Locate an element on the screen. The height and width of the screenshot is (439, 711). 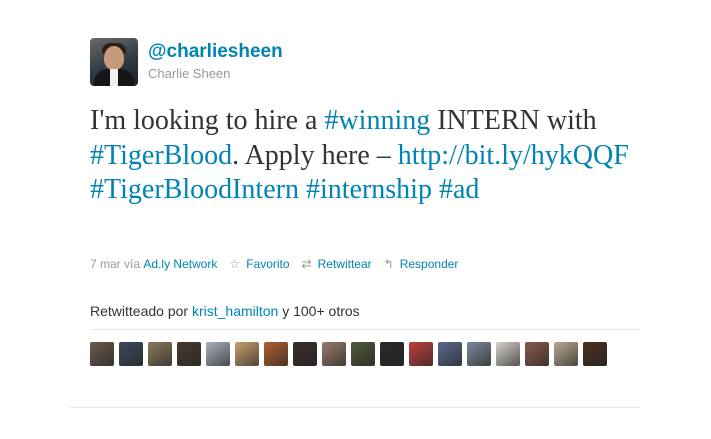
tweet-date: 7 mar is located at coordinates (105, 264).